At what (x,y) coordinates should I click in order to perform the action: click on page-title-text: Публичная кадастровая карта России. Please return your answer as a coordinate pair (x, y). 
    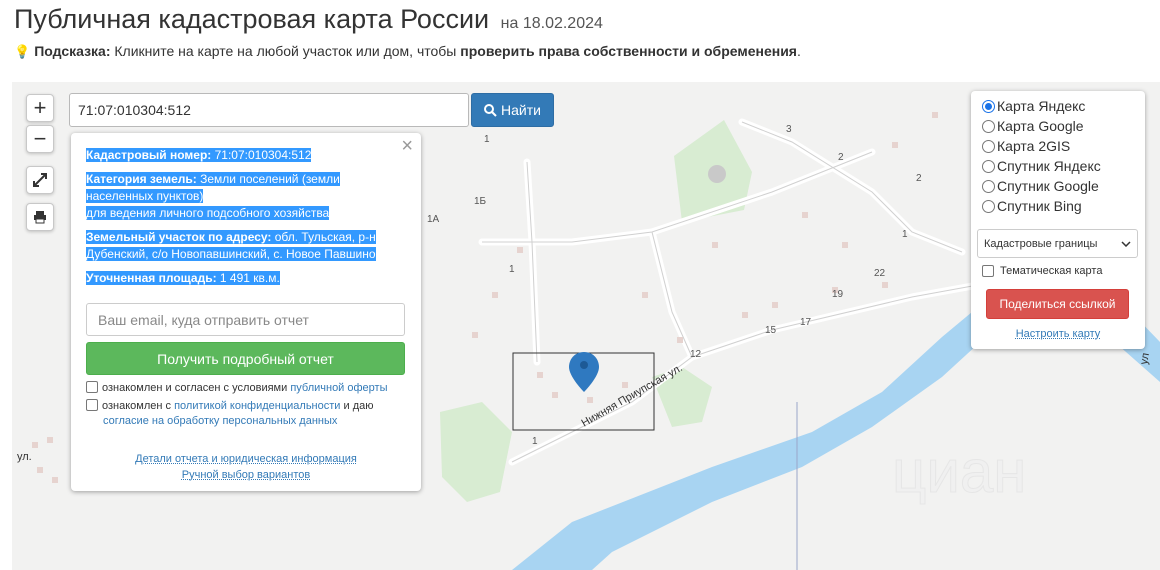
    Looking at the image, I should click on (252, 19).